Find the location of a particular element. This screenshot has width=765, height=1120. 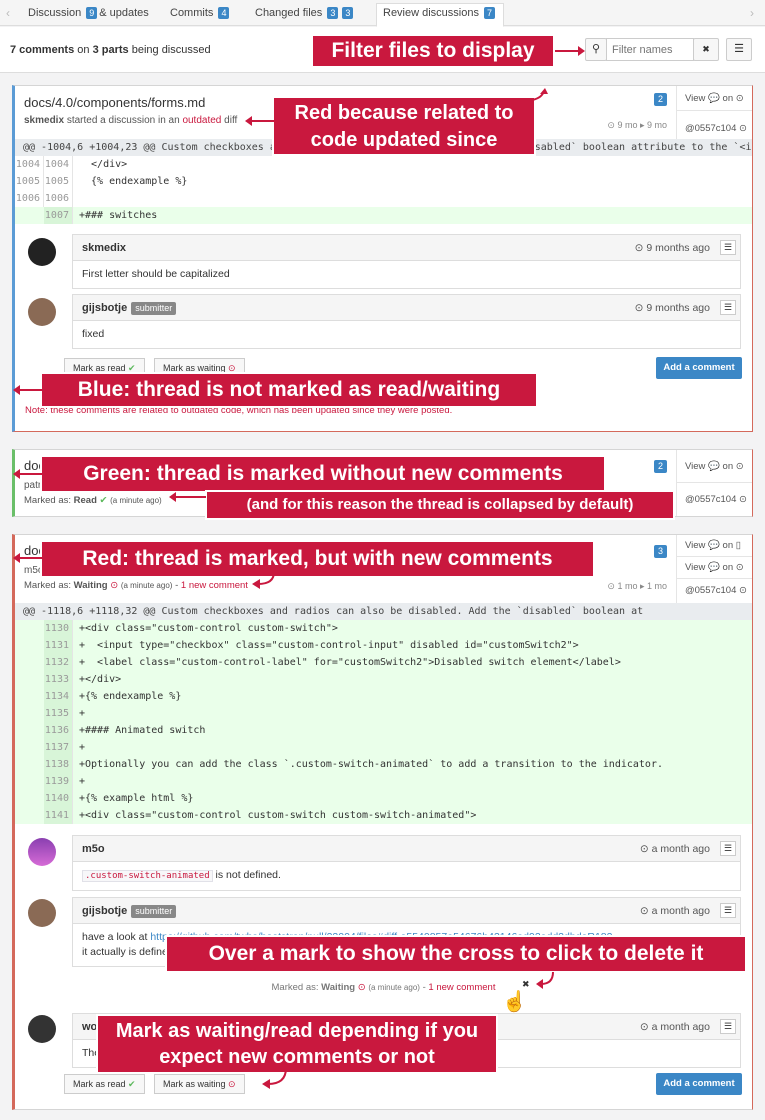

comment: gijsbotje submitter ⊙ 9 months ago ☰ fixed is located at coordinates (406, 321).